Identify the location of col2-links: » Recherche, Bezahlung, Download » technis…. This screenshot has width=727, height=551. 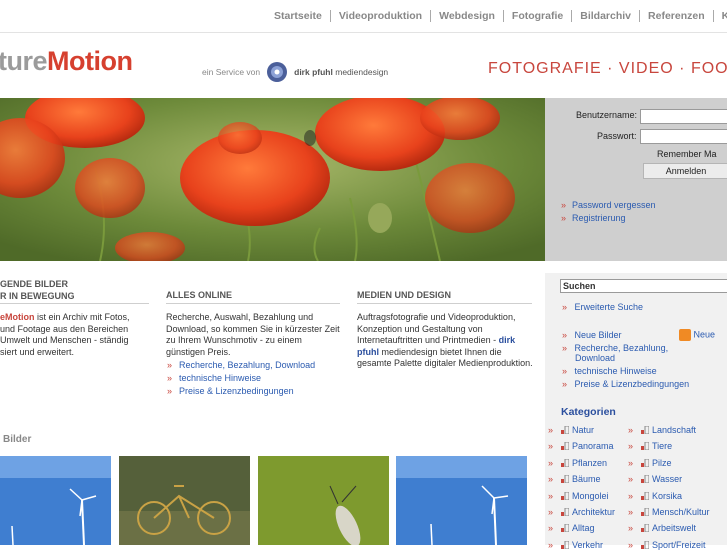
(241, 378).